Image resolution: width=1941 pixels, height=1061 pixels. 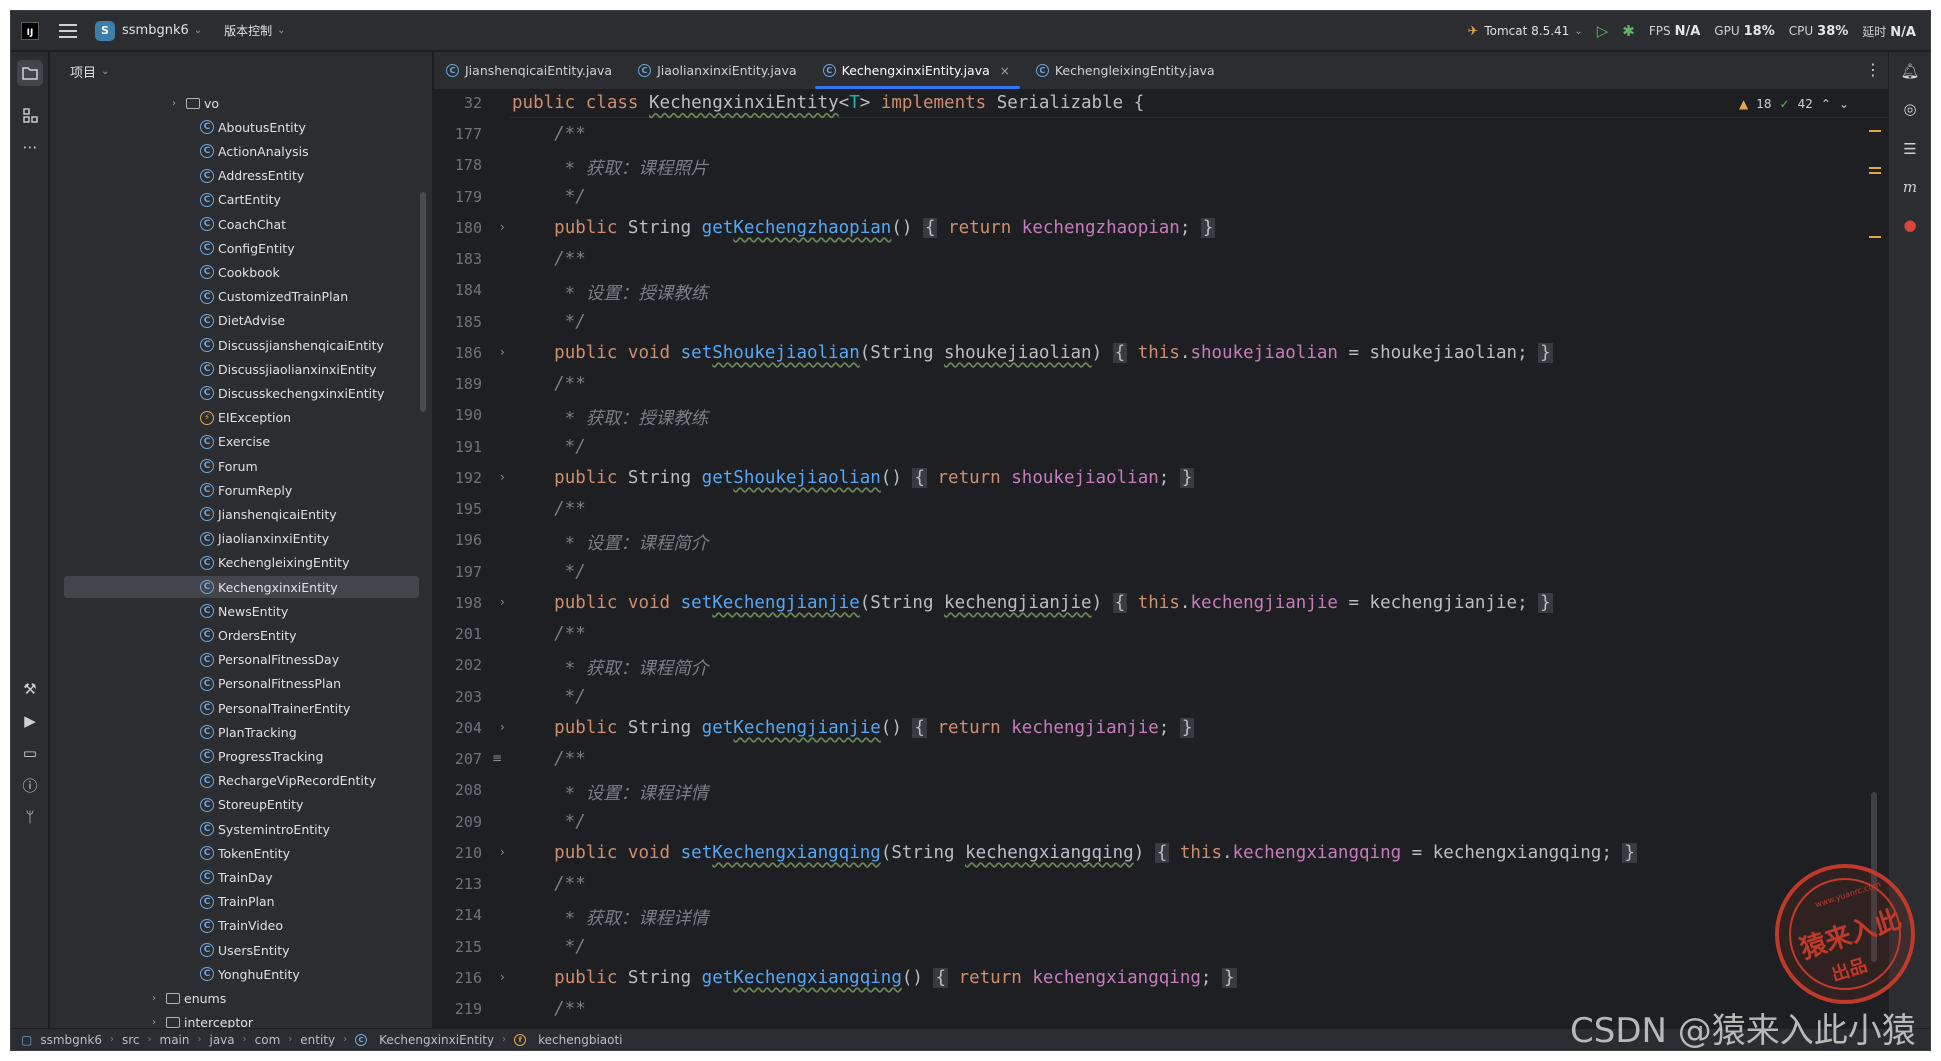 What do you see at coordinates (1844, 104) in the screenshot?
I see `next-highlight-icon: ⌄` at bounding box center [1844, 104].